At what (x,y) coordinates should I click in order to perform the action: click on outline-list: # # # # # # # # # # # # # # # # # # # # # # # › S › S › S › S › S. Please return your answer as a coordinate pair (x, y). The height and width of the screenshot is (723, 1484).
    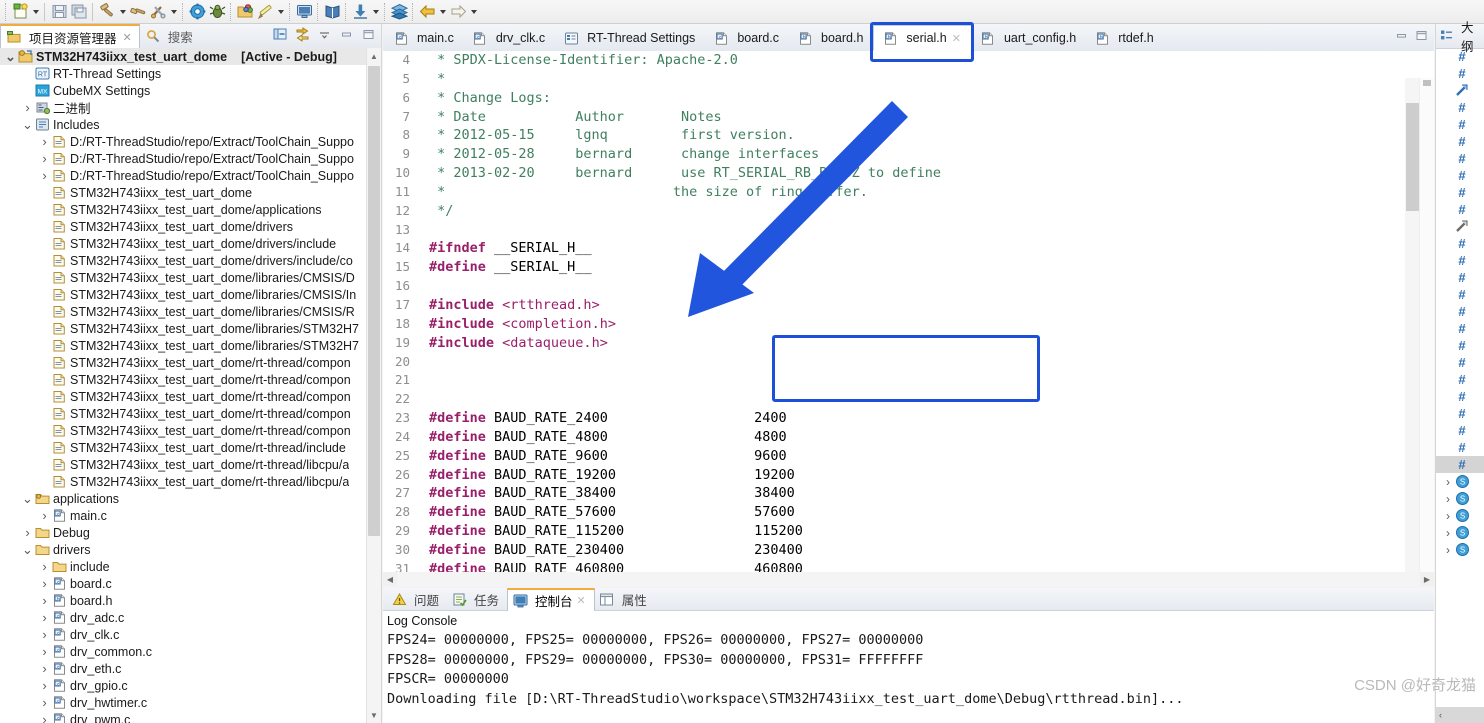
    Looking at the image, I should click on (1460, 377).